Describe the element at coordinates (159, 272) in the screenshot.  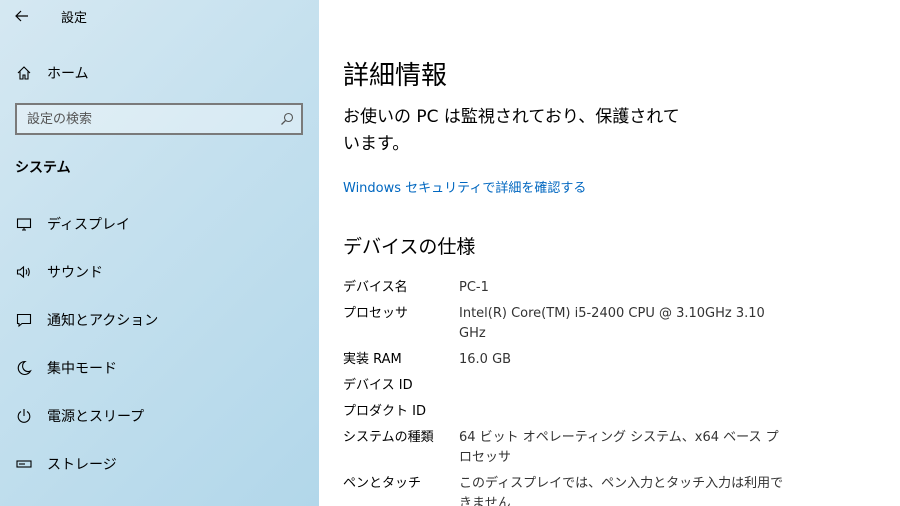
I see `sidebar-item-sound: サウンド` at that location.